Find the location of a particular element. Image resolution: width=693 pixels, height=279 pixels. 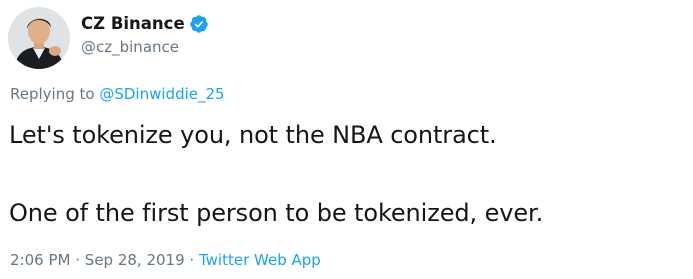

reply-to-link: @SDinwiddie_25 is located at coordinates (161, 94).